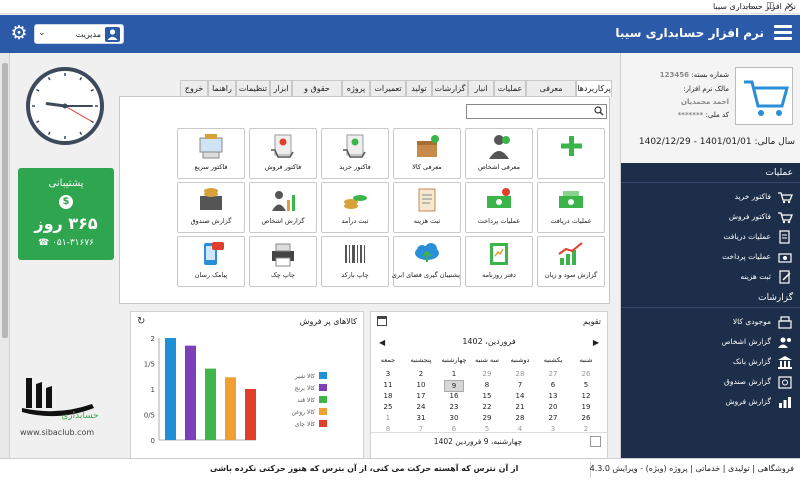  I want to click on sidebar-item-label: موجودی کالا, so click(751, 321).